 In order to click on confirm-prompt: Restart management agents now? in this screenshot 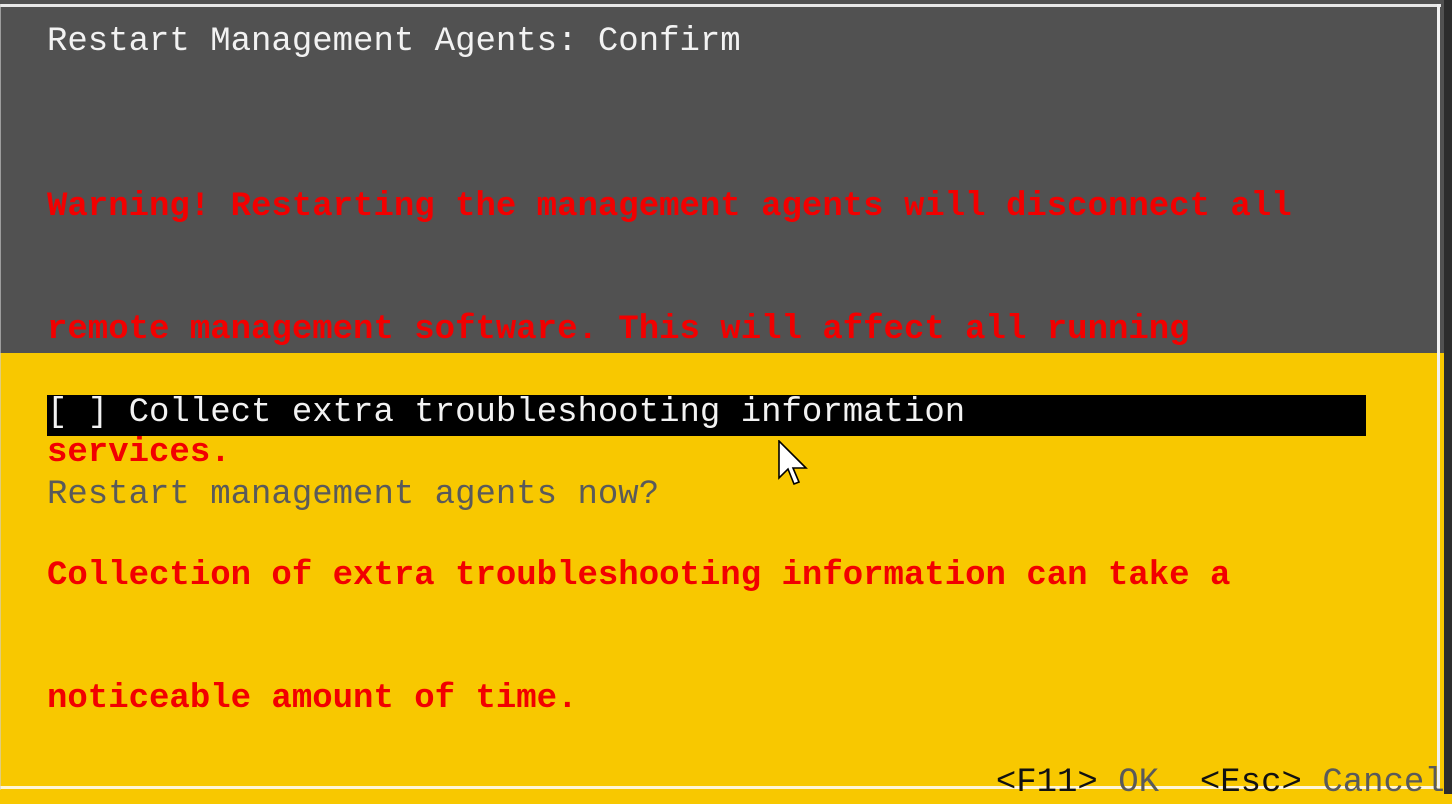, I will do `click(353, 495)`.